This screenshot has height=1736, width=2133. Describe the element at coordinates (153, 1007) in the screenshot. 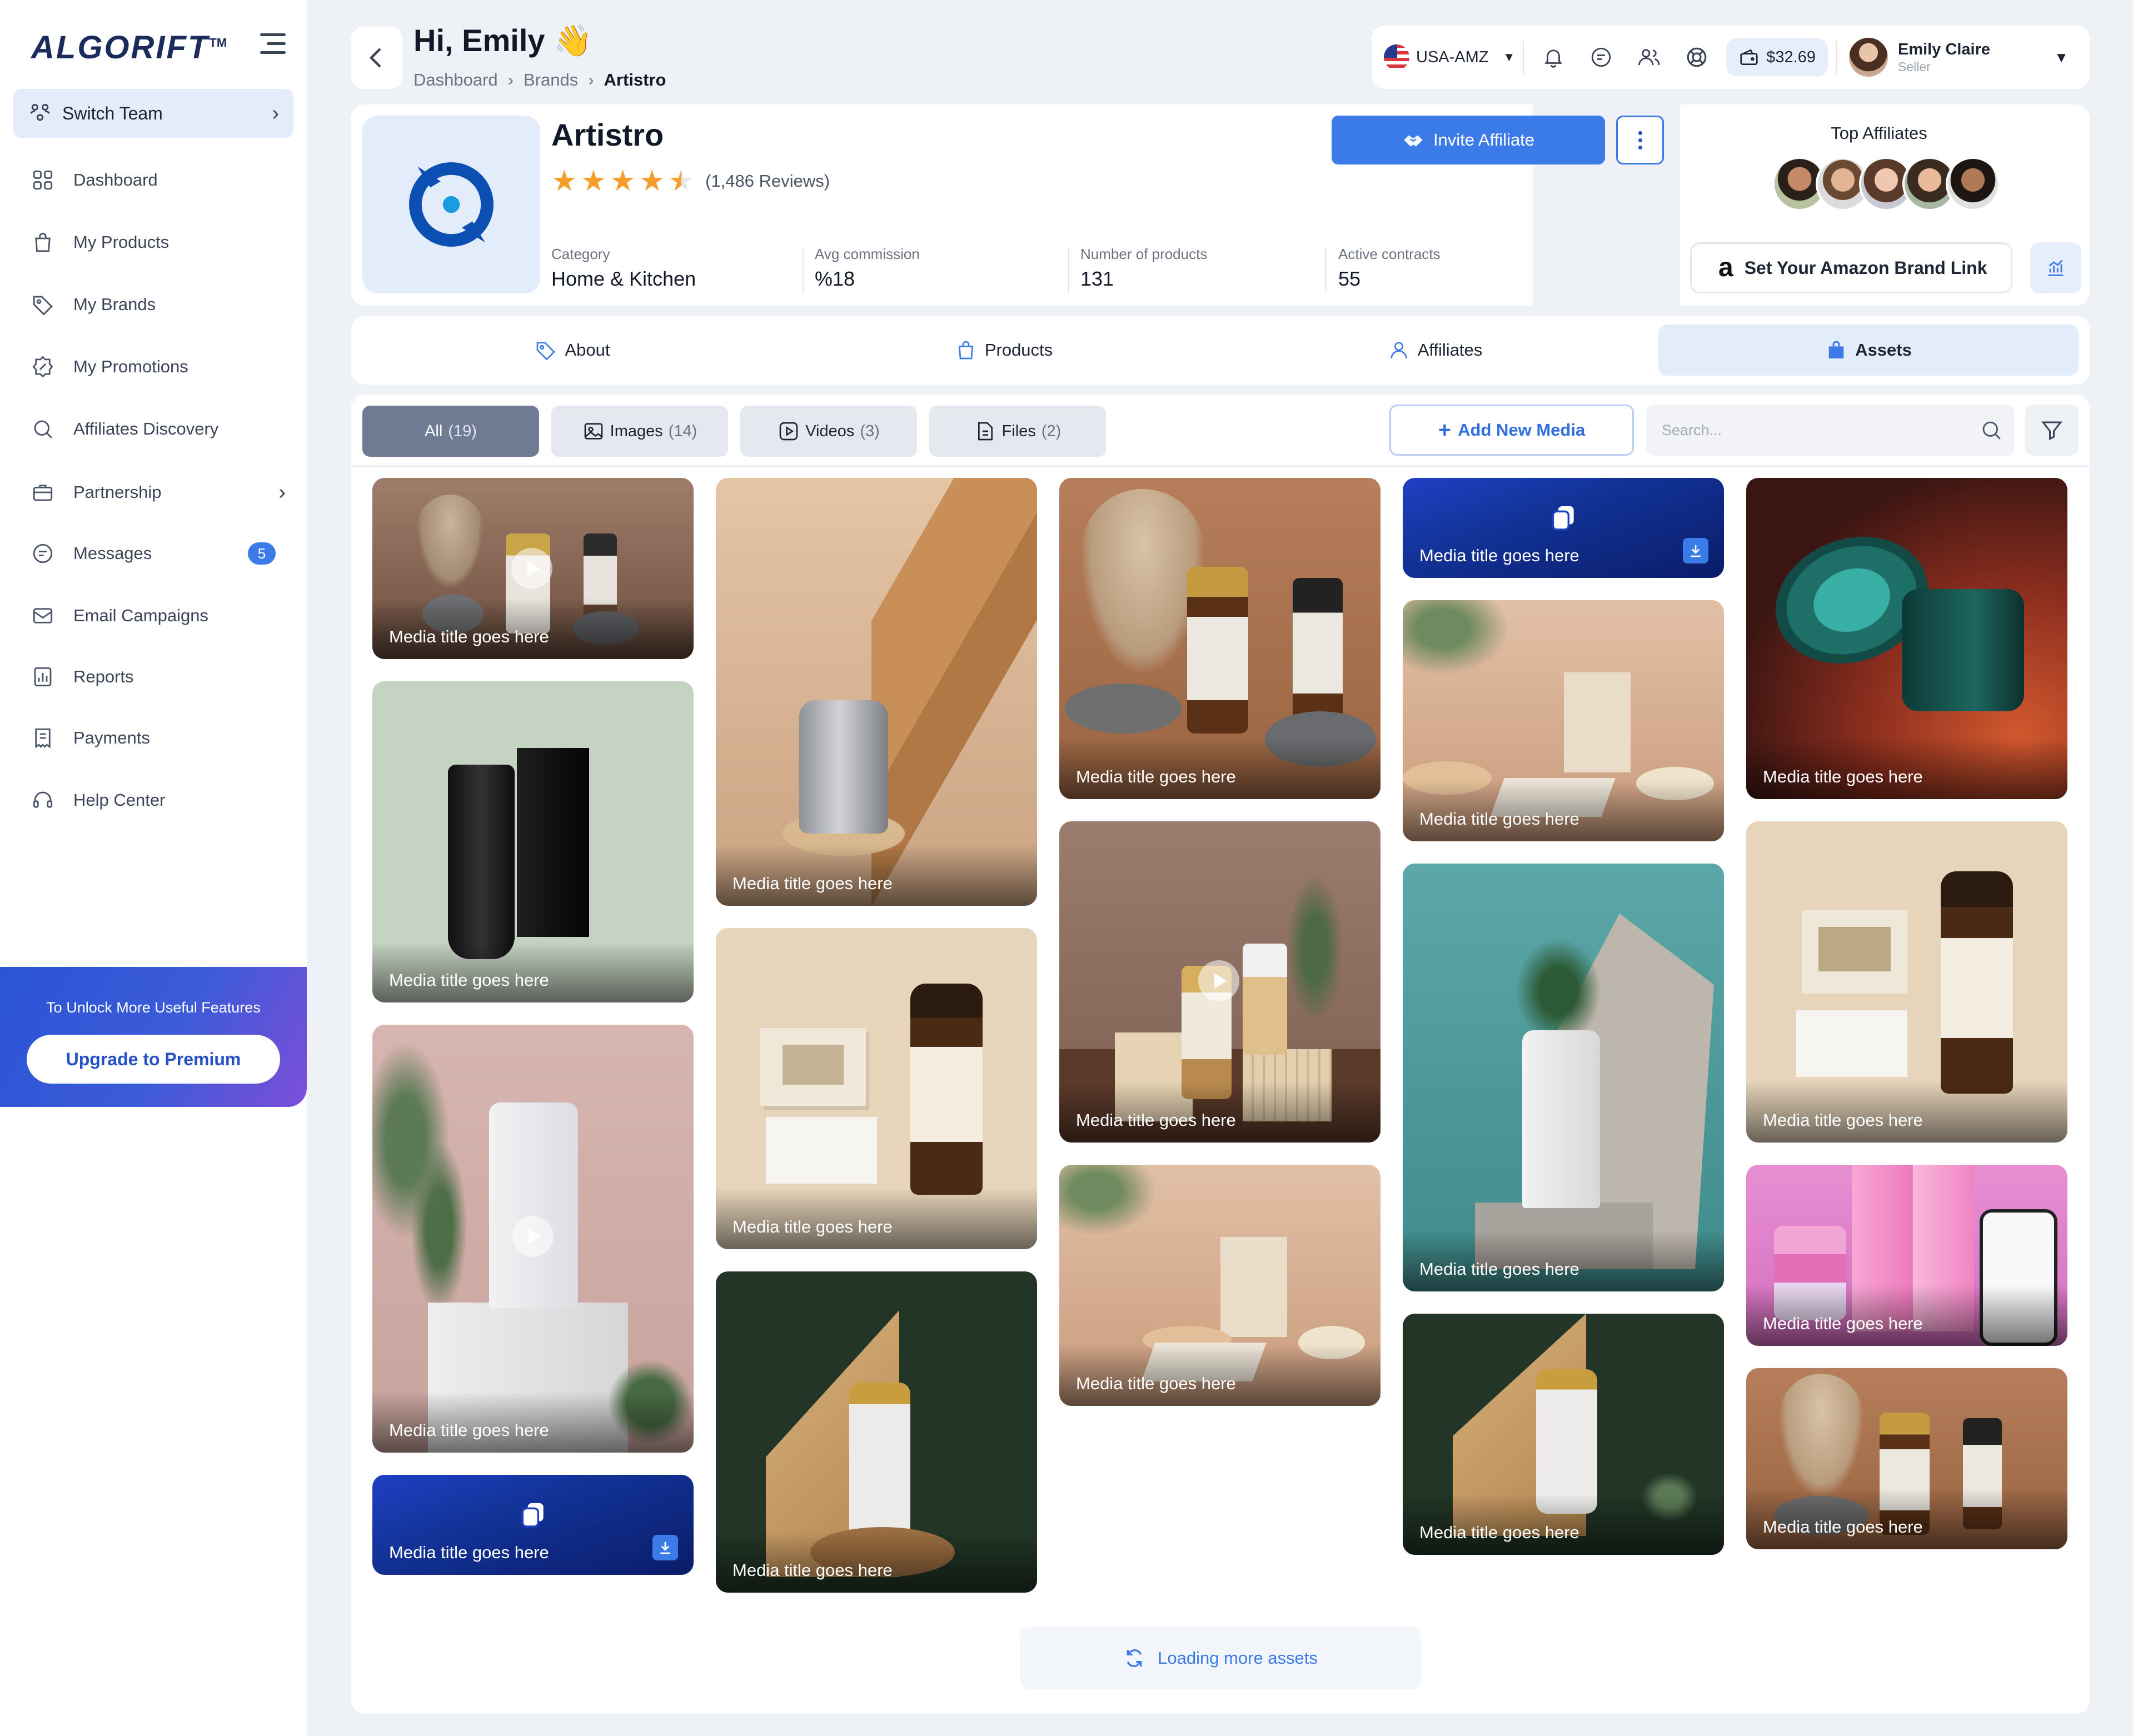

I see `upgrade-text: To Unlock More Useful Features` at that location.